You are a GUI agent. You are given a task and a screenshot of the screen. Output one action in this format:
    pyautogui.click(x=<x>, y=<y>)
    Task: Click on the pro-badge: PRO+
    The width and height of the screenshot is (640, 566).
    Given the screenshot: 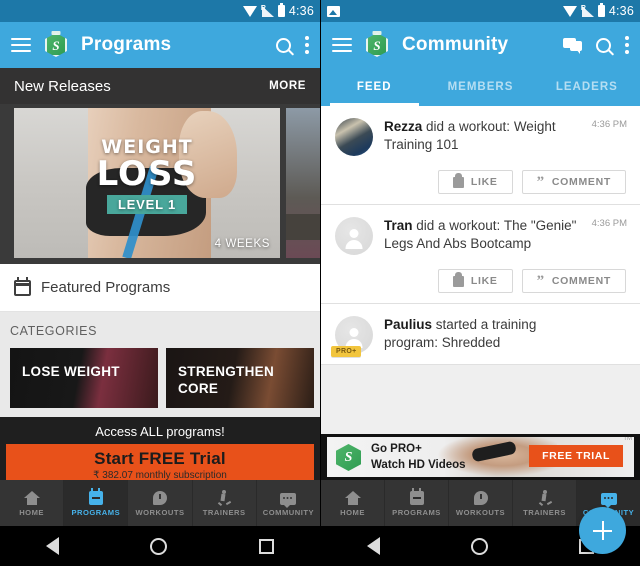 What is the action you would take?
    pyautogui.click(x=346, y=351)
    